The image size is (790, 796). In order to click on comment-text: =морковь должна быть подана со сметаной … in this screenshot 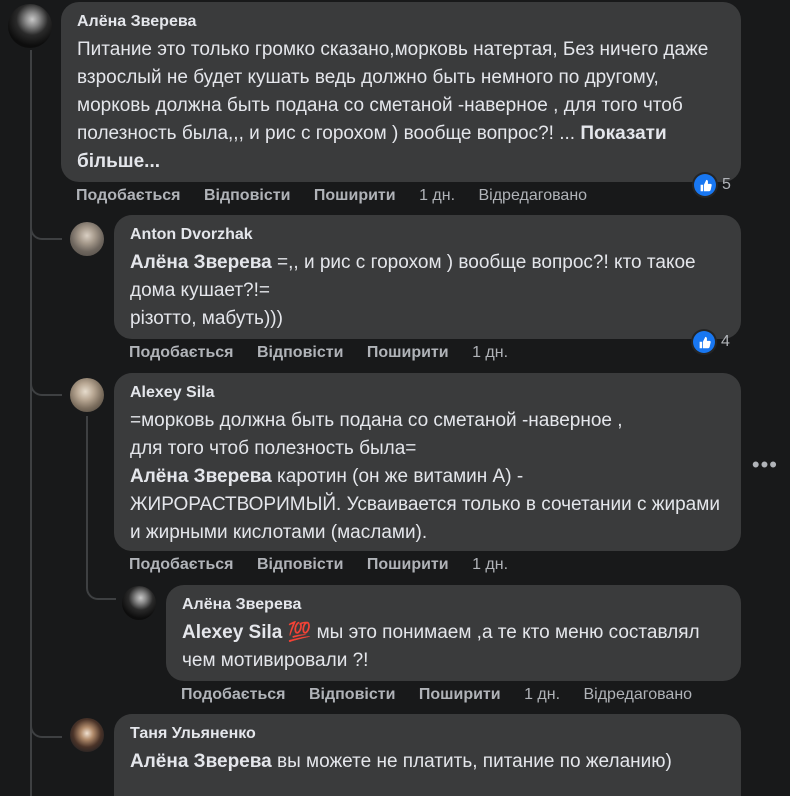, I will do `click(427, 477)`.